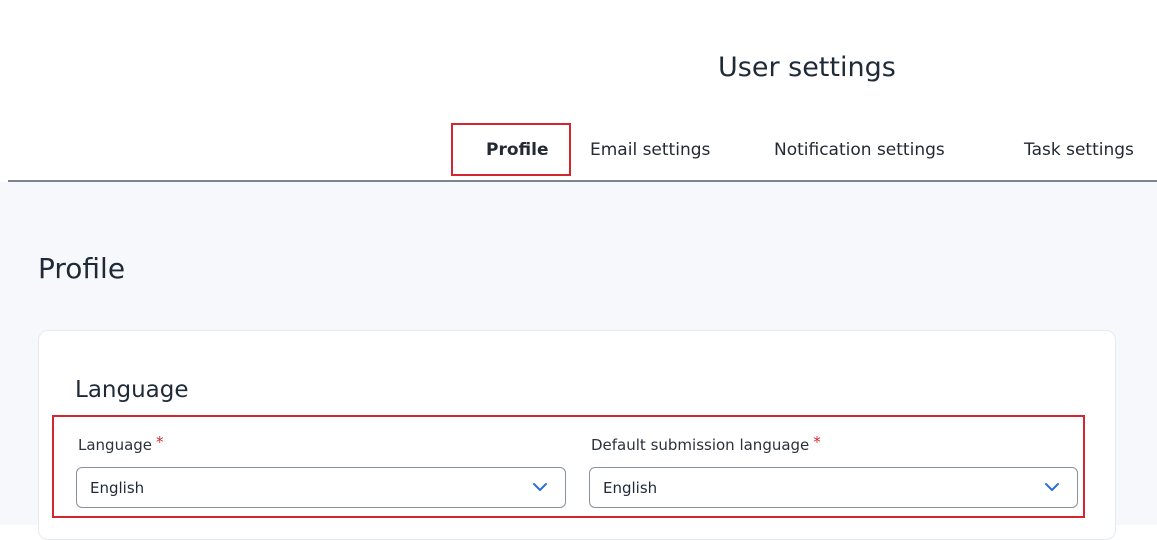  I want to click on section-title: Profile, so click(82, 268).